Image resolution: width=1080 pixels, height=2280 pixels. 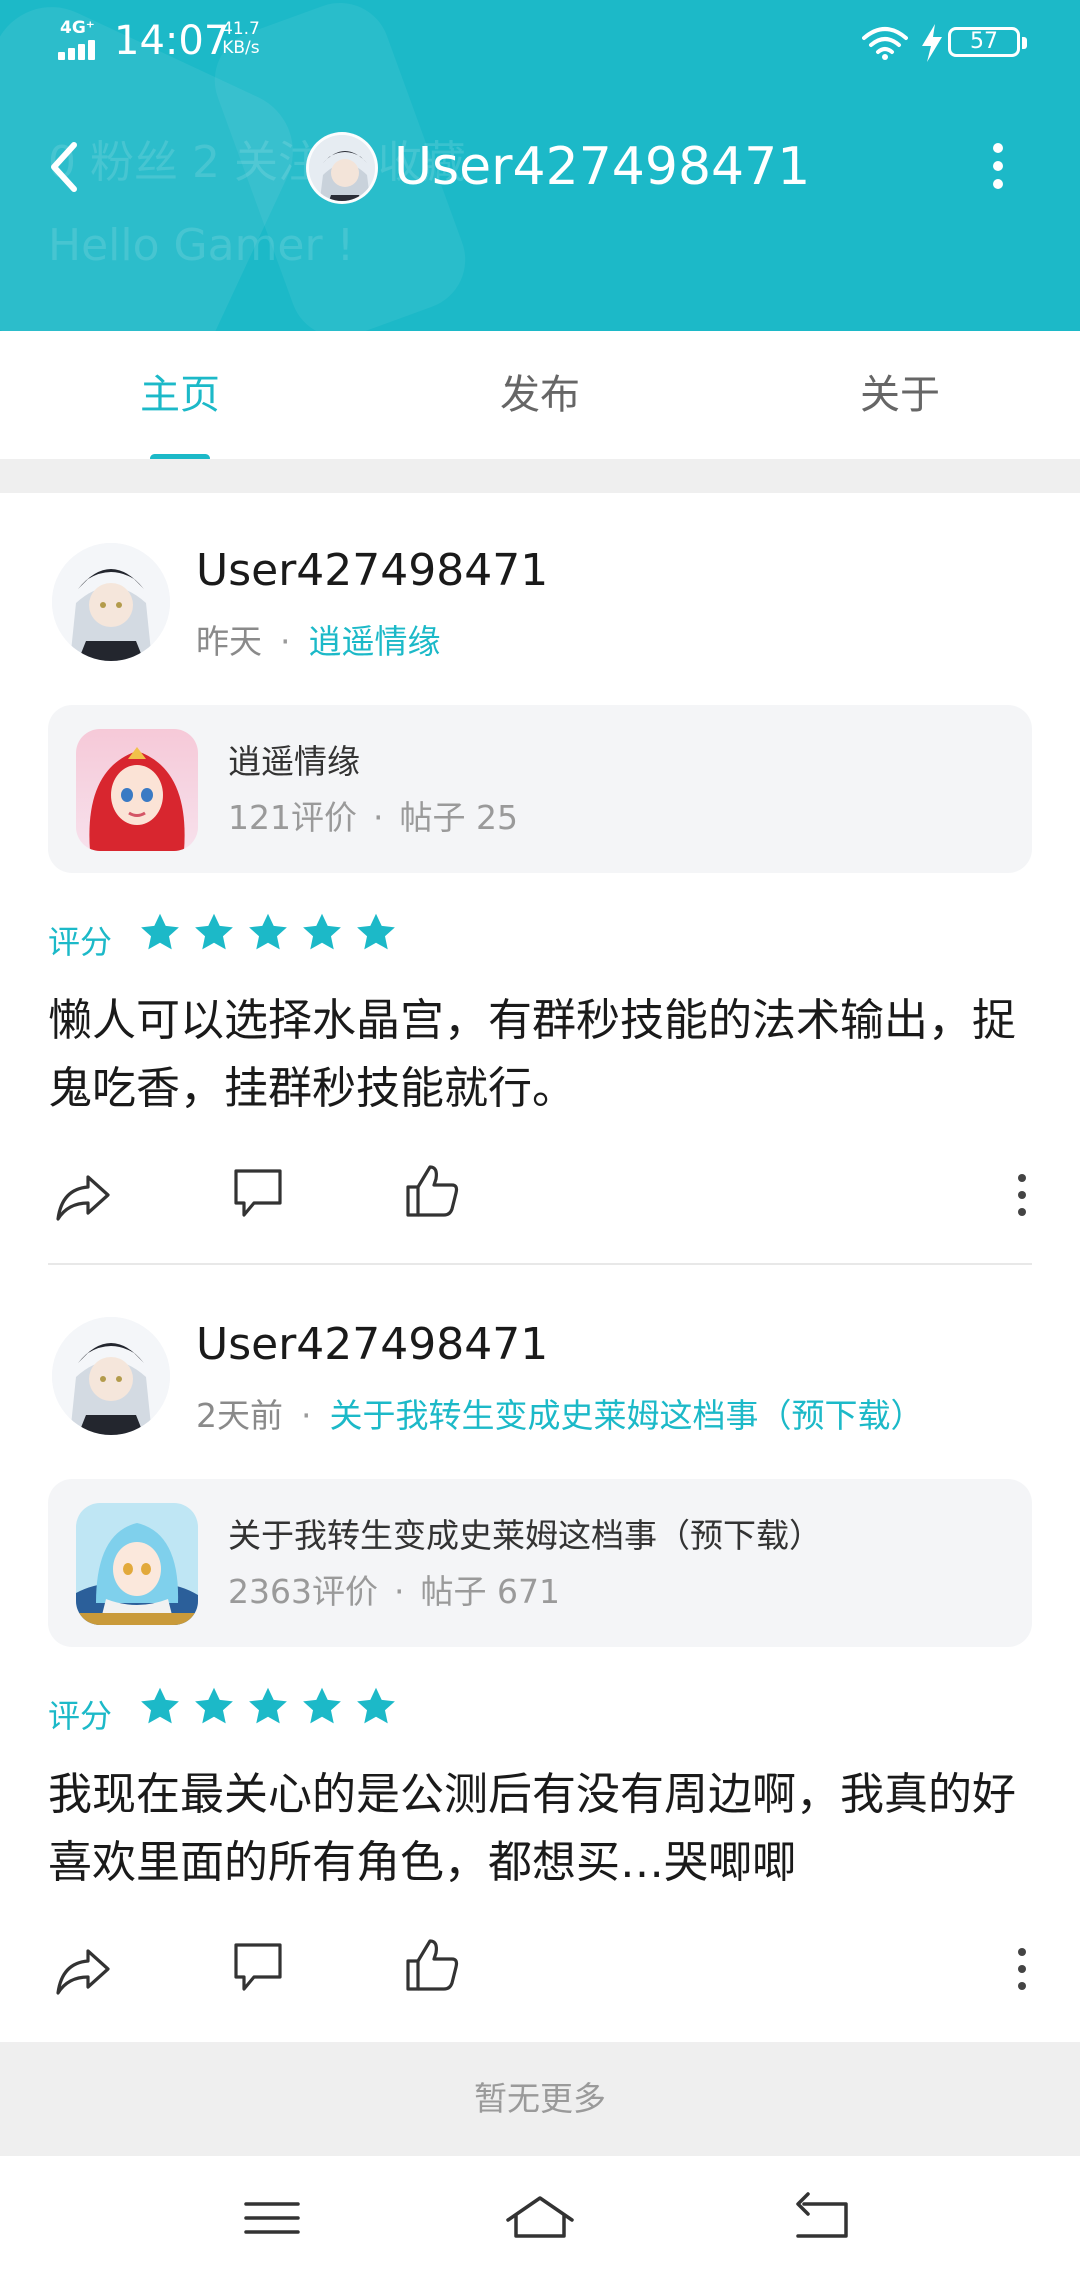 I want to click on post-game-link: 逍遥情缘, so click(x=375, y=641).